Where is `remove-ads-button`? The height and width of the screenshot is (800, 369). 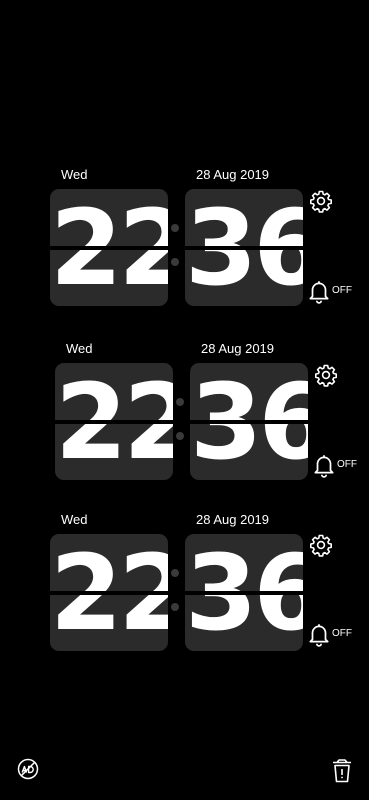
remove-ads-button is located at coordinates (28, 769).